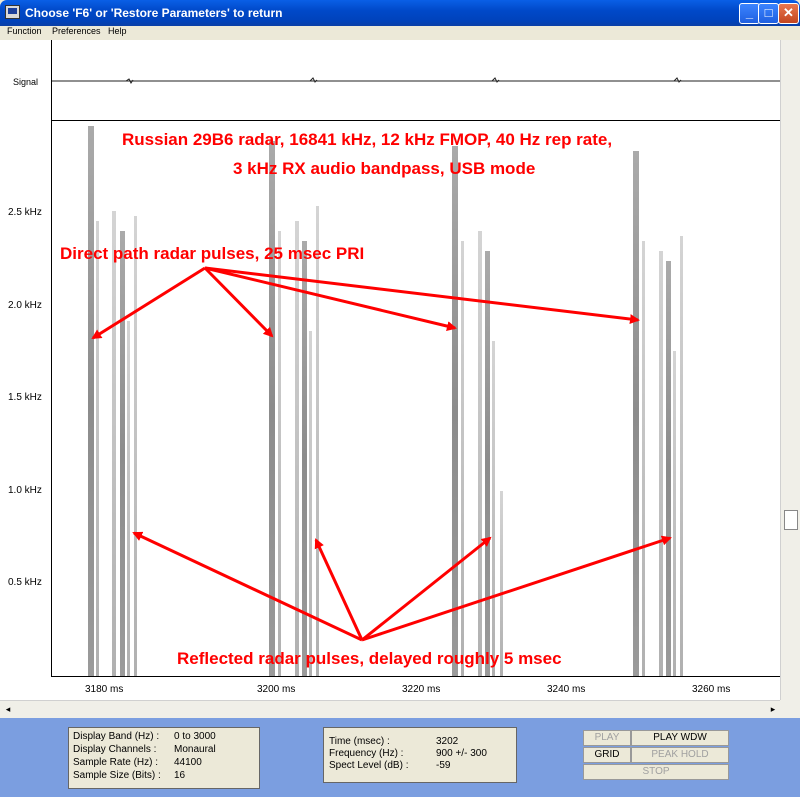 This screenshot has height=797, width=800. What do you see at coordinates (680, 755) in the screenshot?
I see `peak-hold-button: PEAK HOLD` at bounding box center [680, 755].